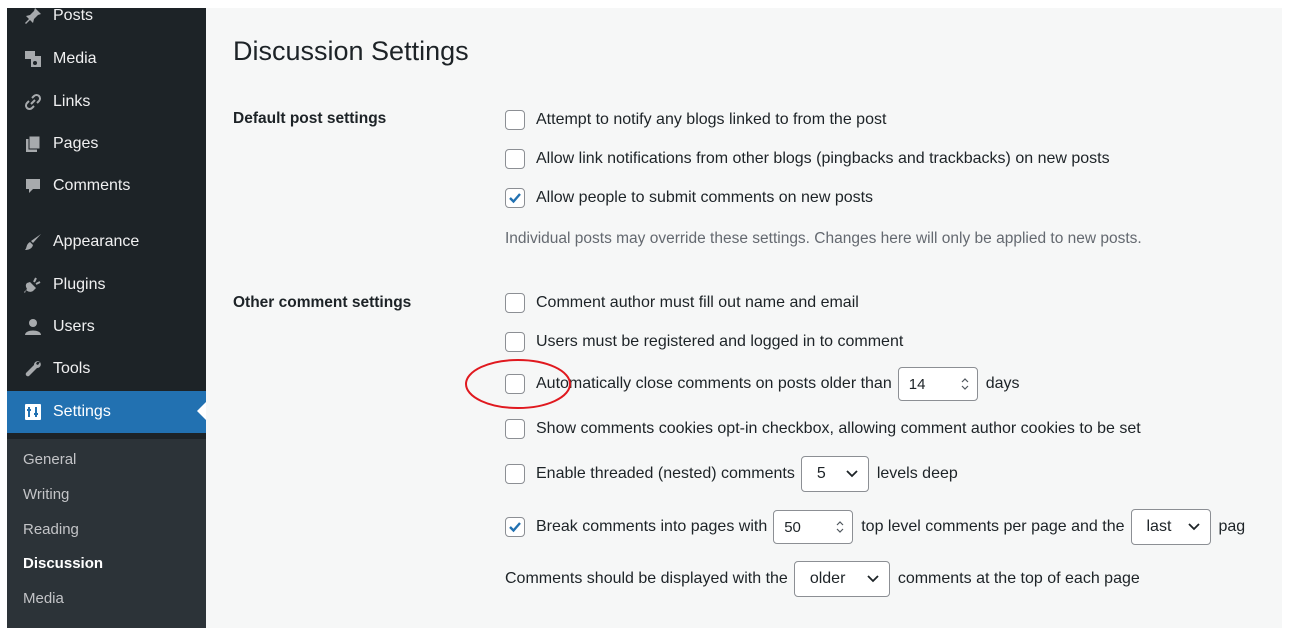 The image size is (1295, 628). Describe the element at coordinates (1288, 314) in the screenshot. I see `right-edge` at that location.